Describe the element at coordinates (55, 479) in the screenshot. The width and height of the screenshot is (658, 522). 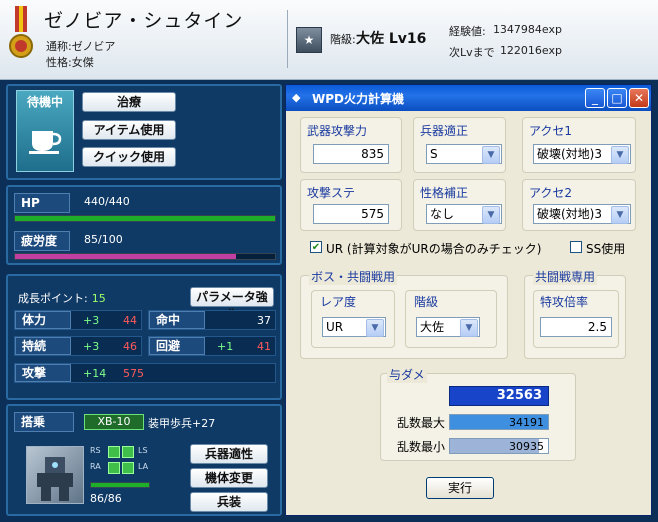
I see `mech-icon` at that location.